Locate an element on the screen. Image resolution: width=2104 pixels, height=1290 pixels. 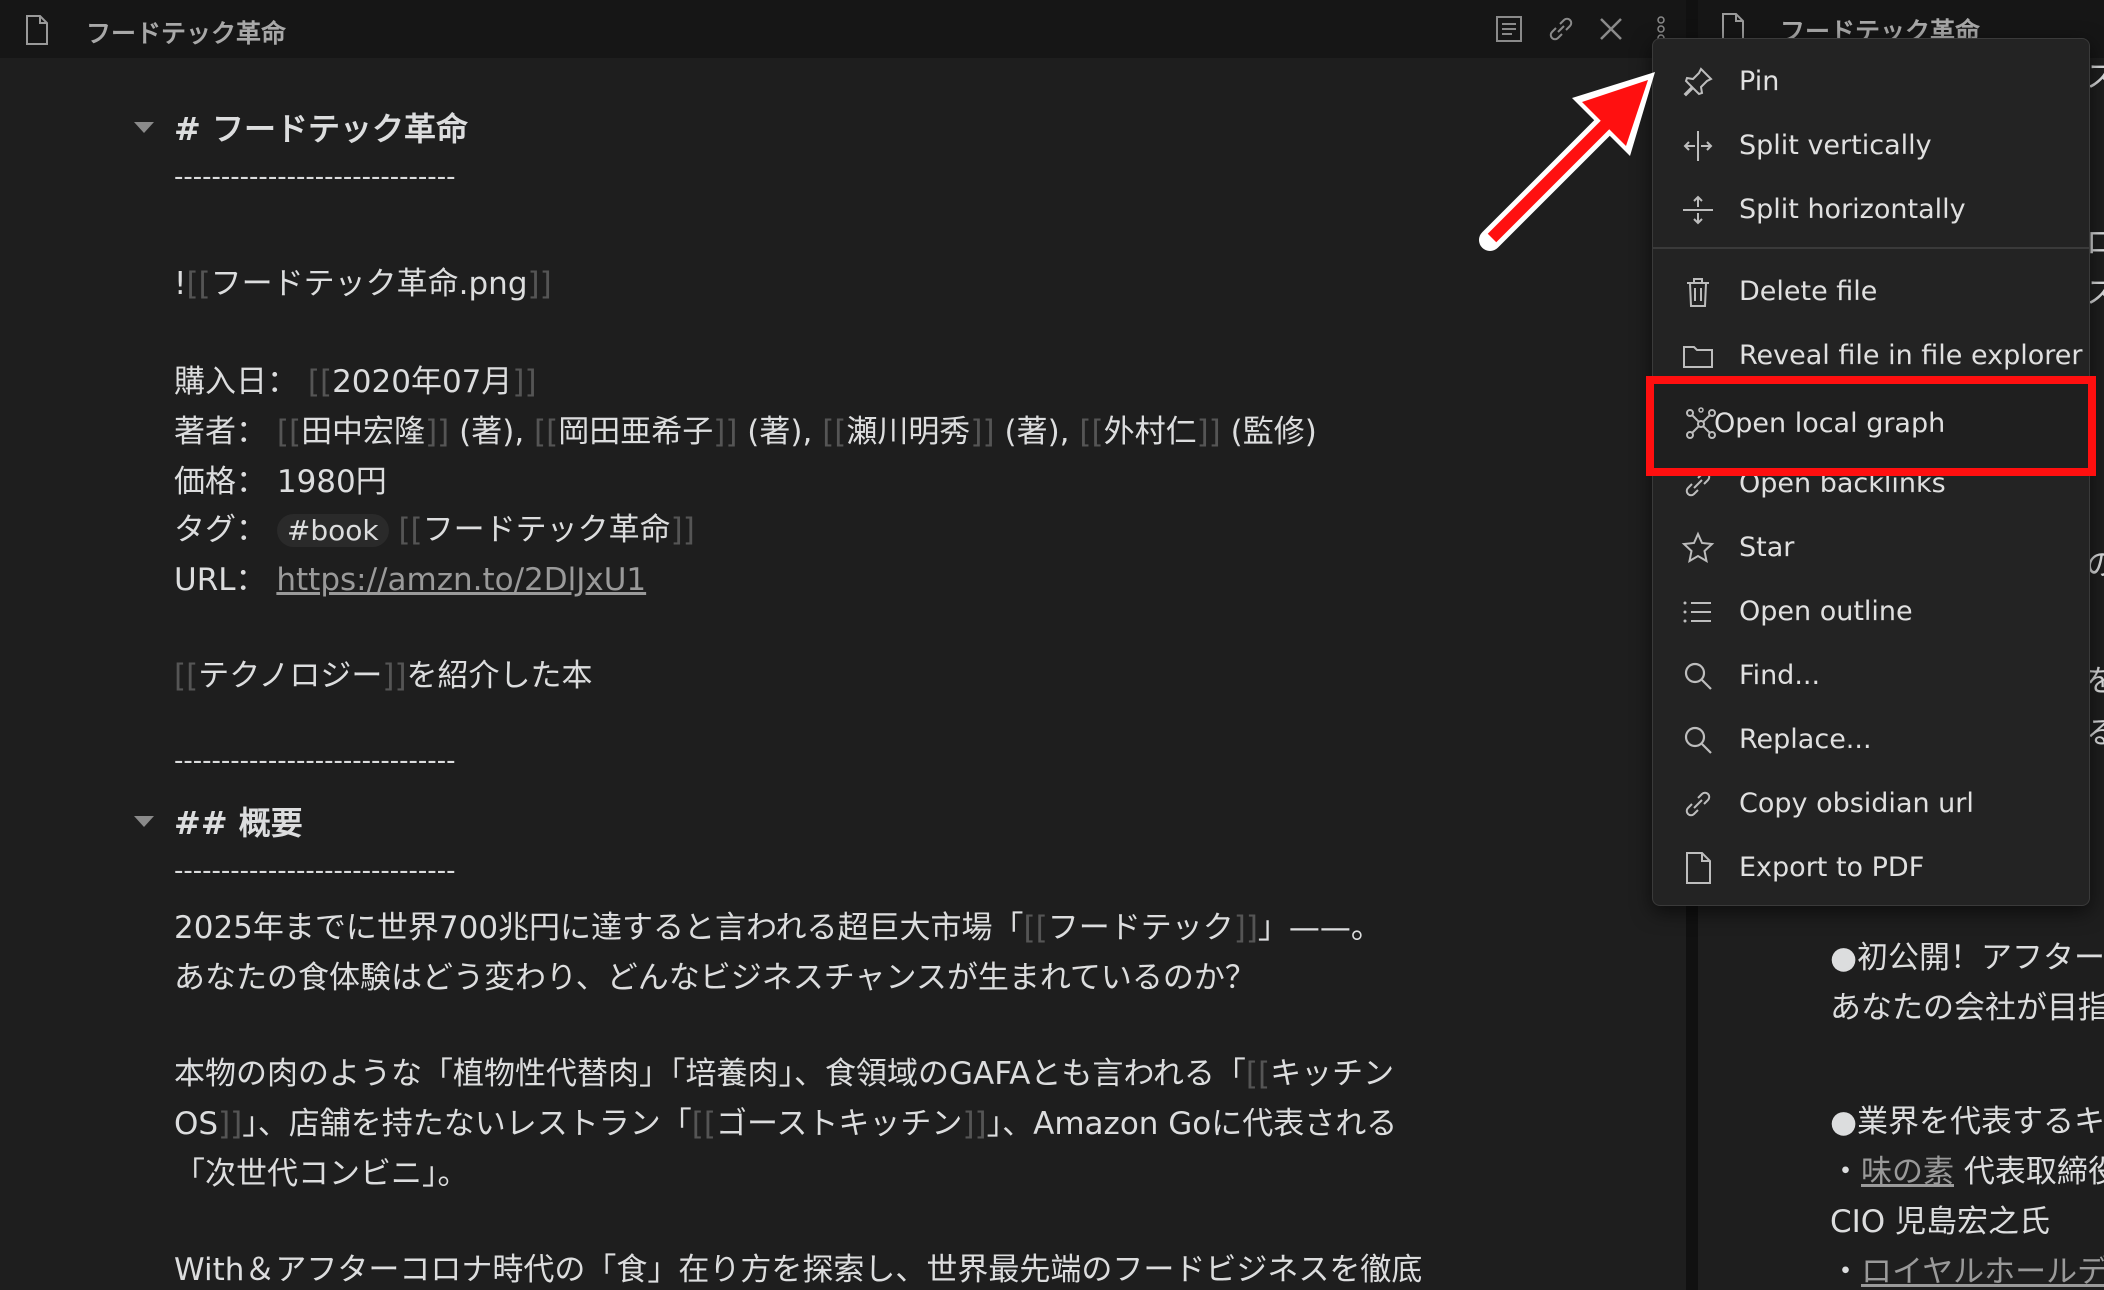
purchase-date-line: 購入日： [[2020年07月]] is located at coordinates (355, 382).